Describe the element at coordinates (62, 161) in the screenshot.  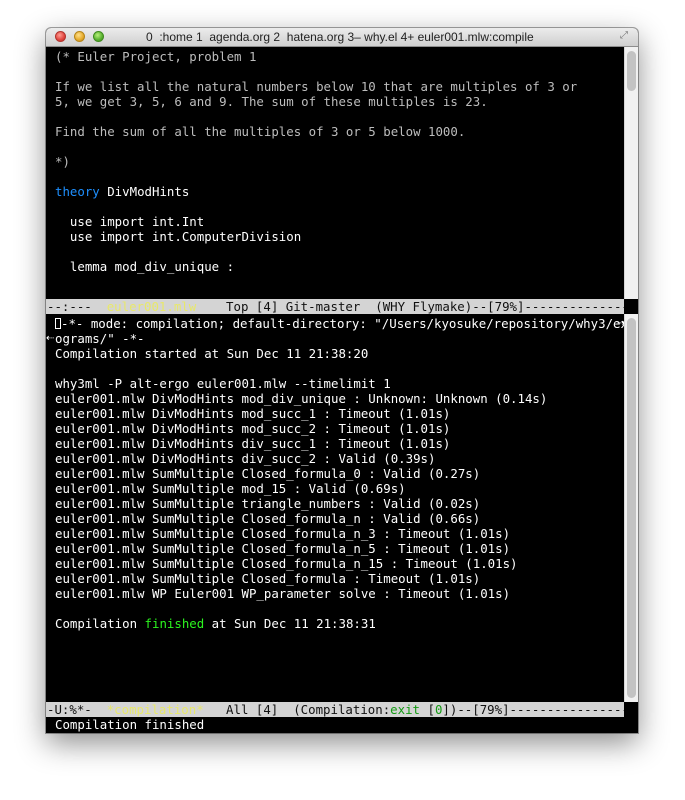
I see `source-line: *)` at that location.